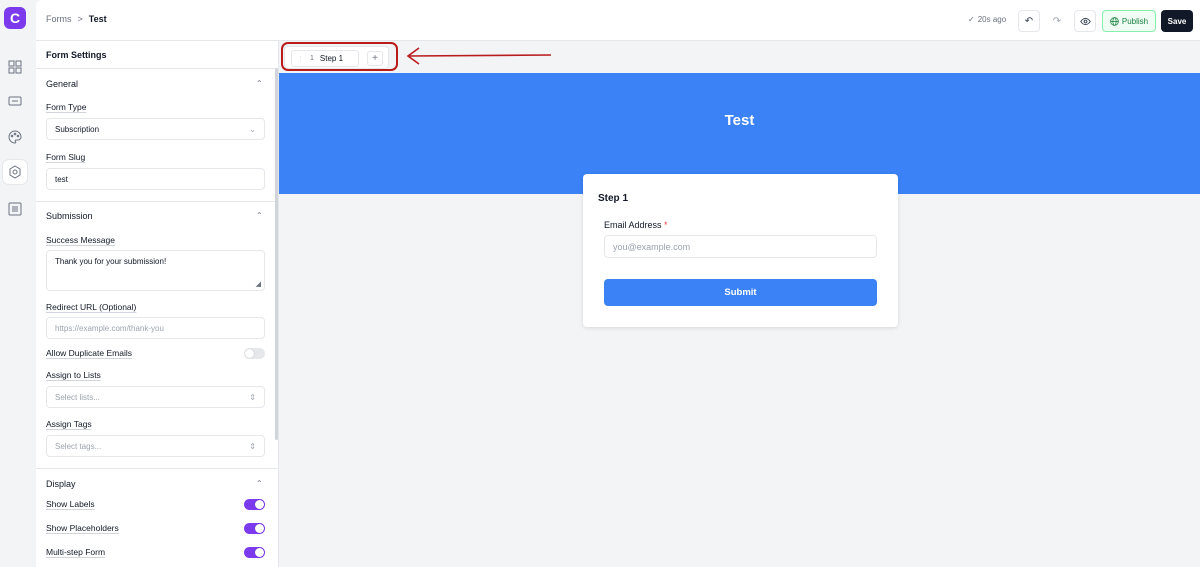 This screenshot has width=1200, height=567. Describe the element at coordinates (62, 84) in the screenshot. I see `section-general-title: General` at that location.